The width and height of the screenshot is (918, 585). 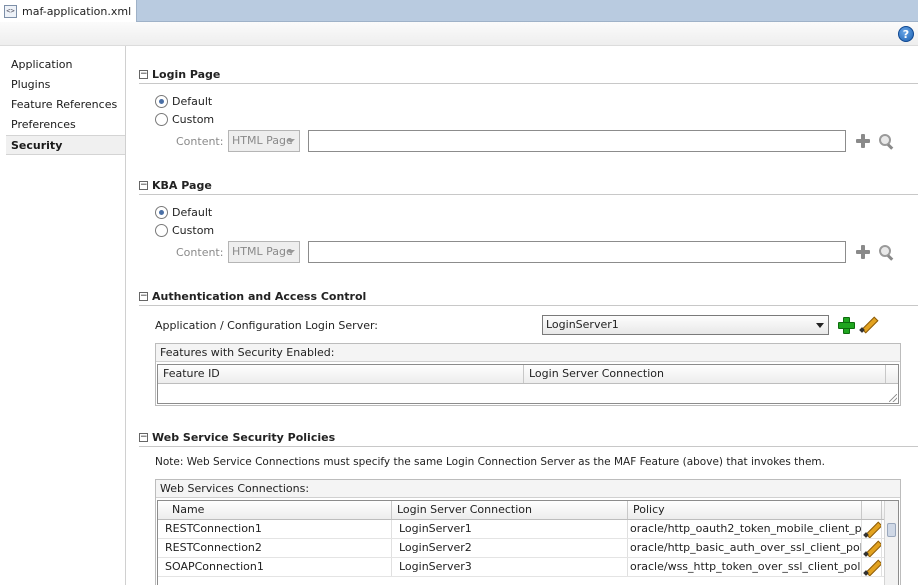 I want to click on auth-section-title: Authentication and Access Control, so click(x=259, y=296).